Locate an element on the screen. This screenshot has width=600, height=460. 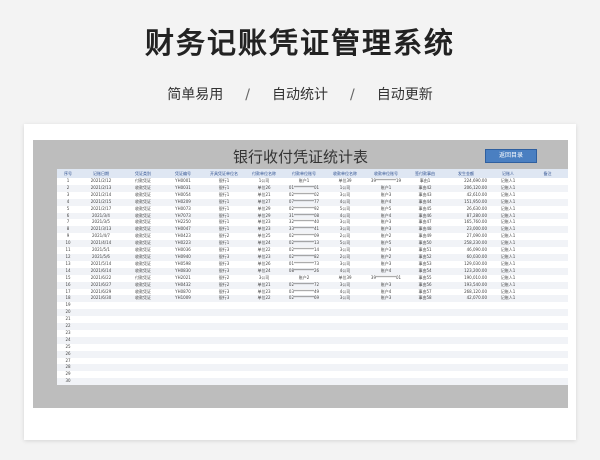
table-cell: 206,120.00 is located at coordinates (466, 188).